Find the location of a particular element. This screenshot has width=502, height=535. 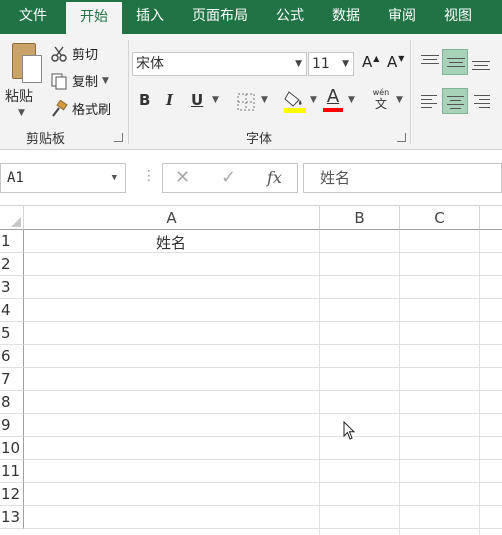

shrink-font-button: A ▼ is located at coordinates (395, 62).